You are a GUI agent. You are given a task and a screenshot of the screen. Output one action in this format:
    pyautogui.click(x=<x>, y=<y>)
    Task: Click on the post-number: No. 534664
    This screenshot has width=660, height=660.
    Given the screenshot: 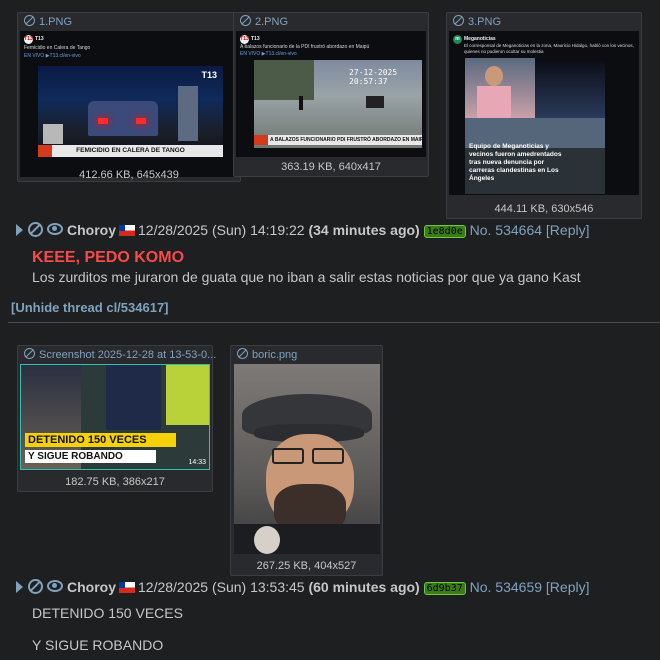 What is the action you would take?
    pyautogui.click(x=506, y=230)
    